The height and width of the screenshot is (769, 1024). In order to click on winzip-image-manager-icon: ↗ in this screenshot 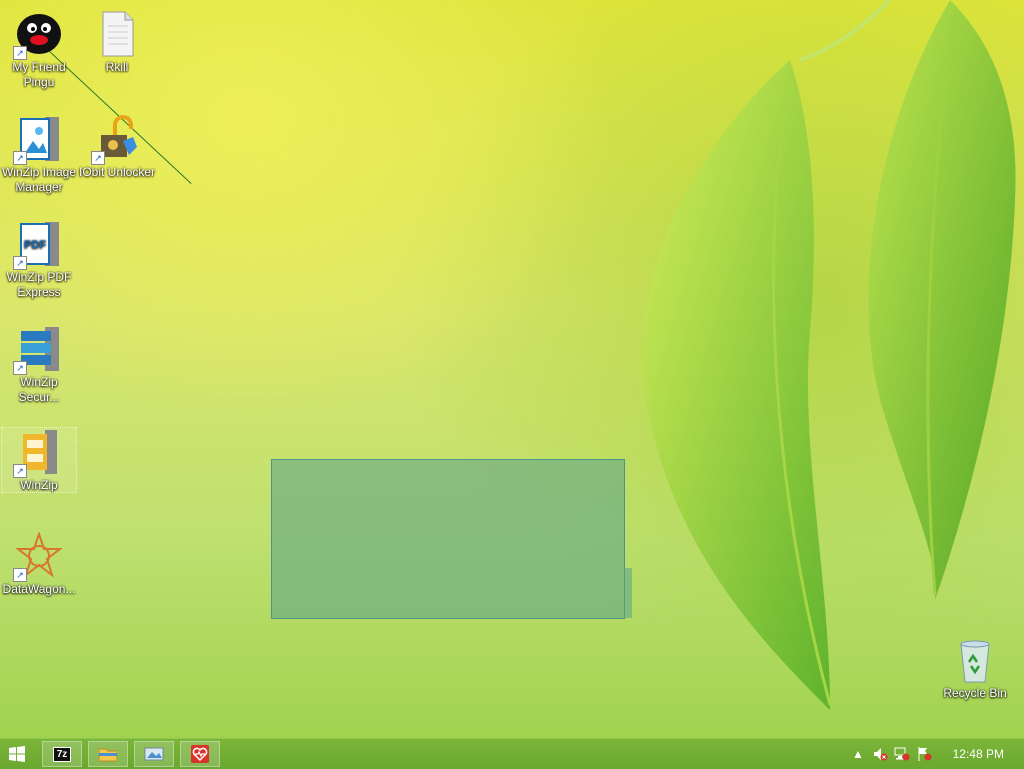, I will do `click(38, 140)`.